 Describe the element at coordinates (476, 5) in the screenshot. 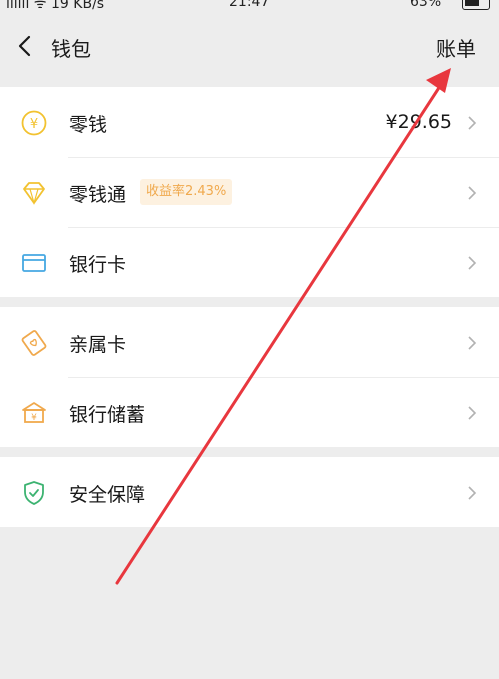

I see `battery-icon` at that location.